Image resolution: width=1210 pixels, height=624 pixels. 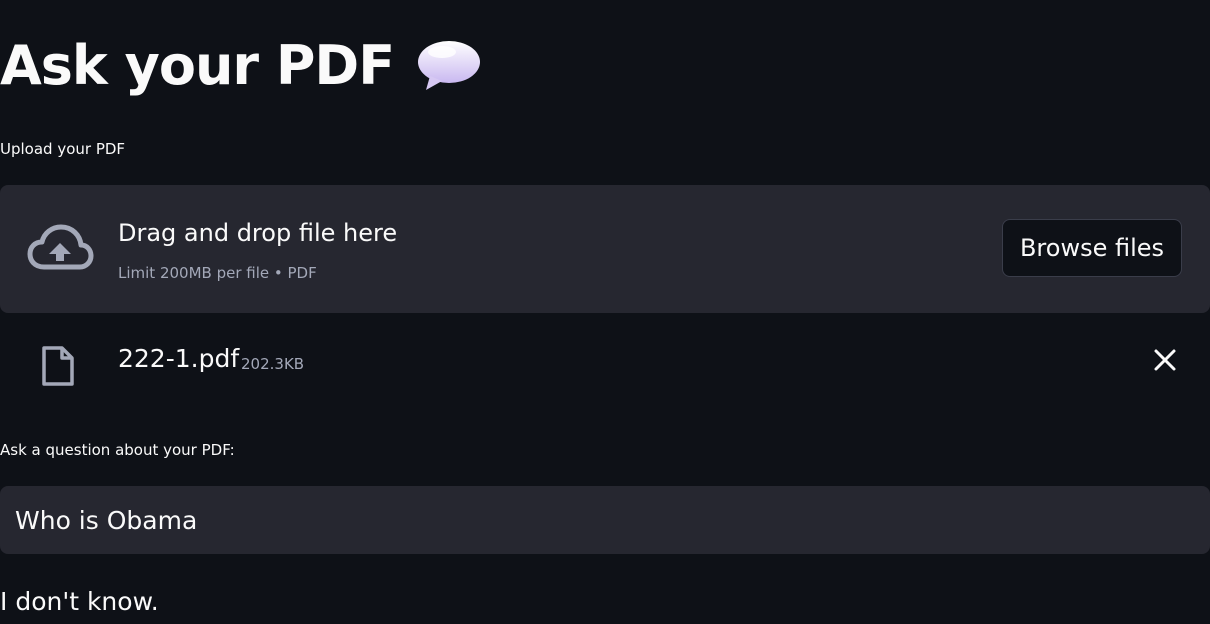 I want to click on answer-text: I don't know., so click(x=79, y=601).